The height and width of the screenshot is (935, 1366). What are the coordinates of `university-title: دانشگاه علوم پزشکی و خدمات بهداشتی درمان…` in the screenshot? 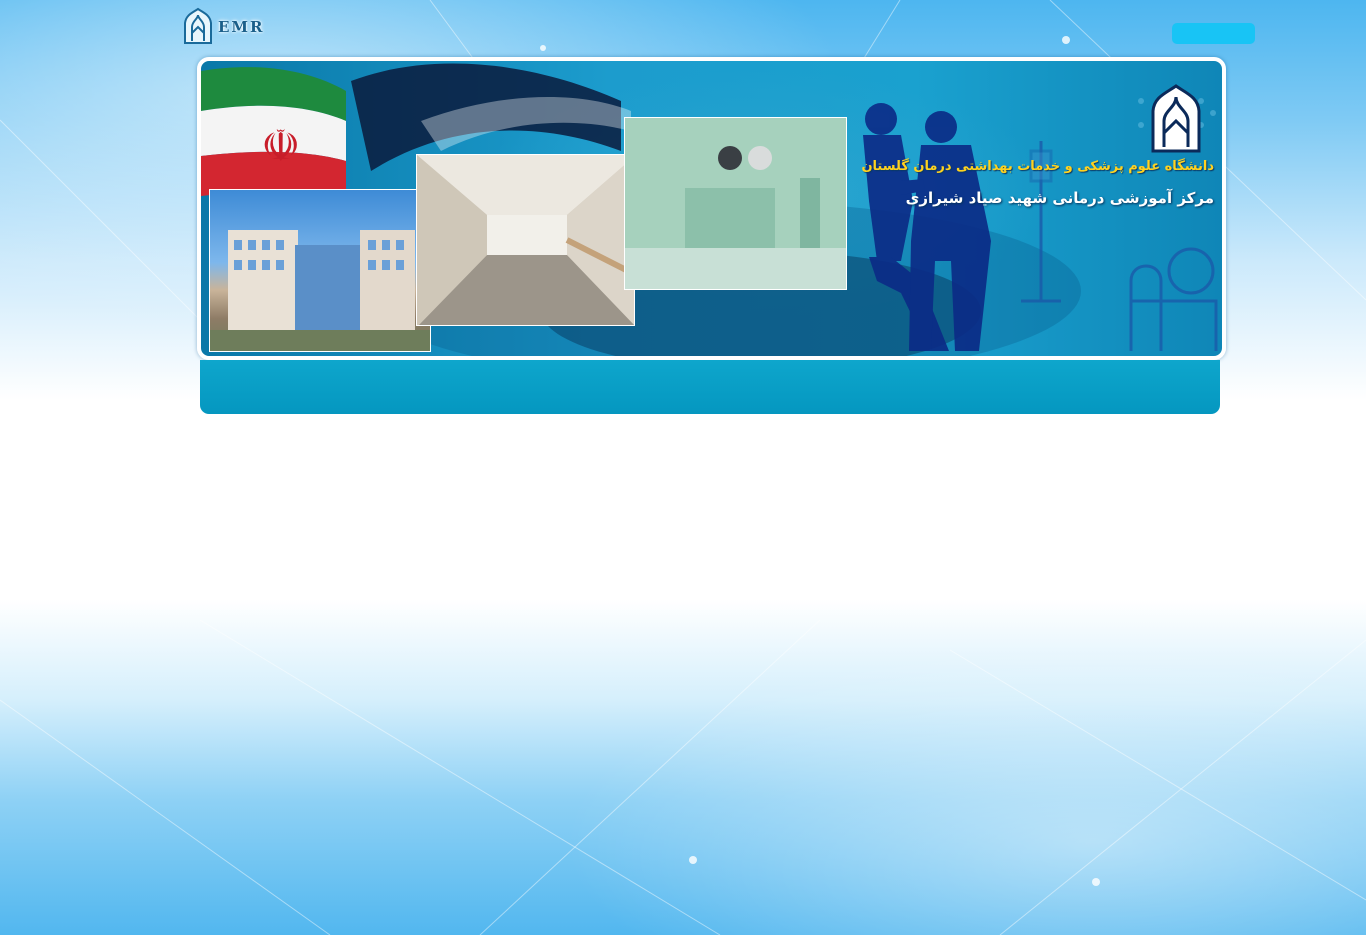 It's located at (1037, 166).